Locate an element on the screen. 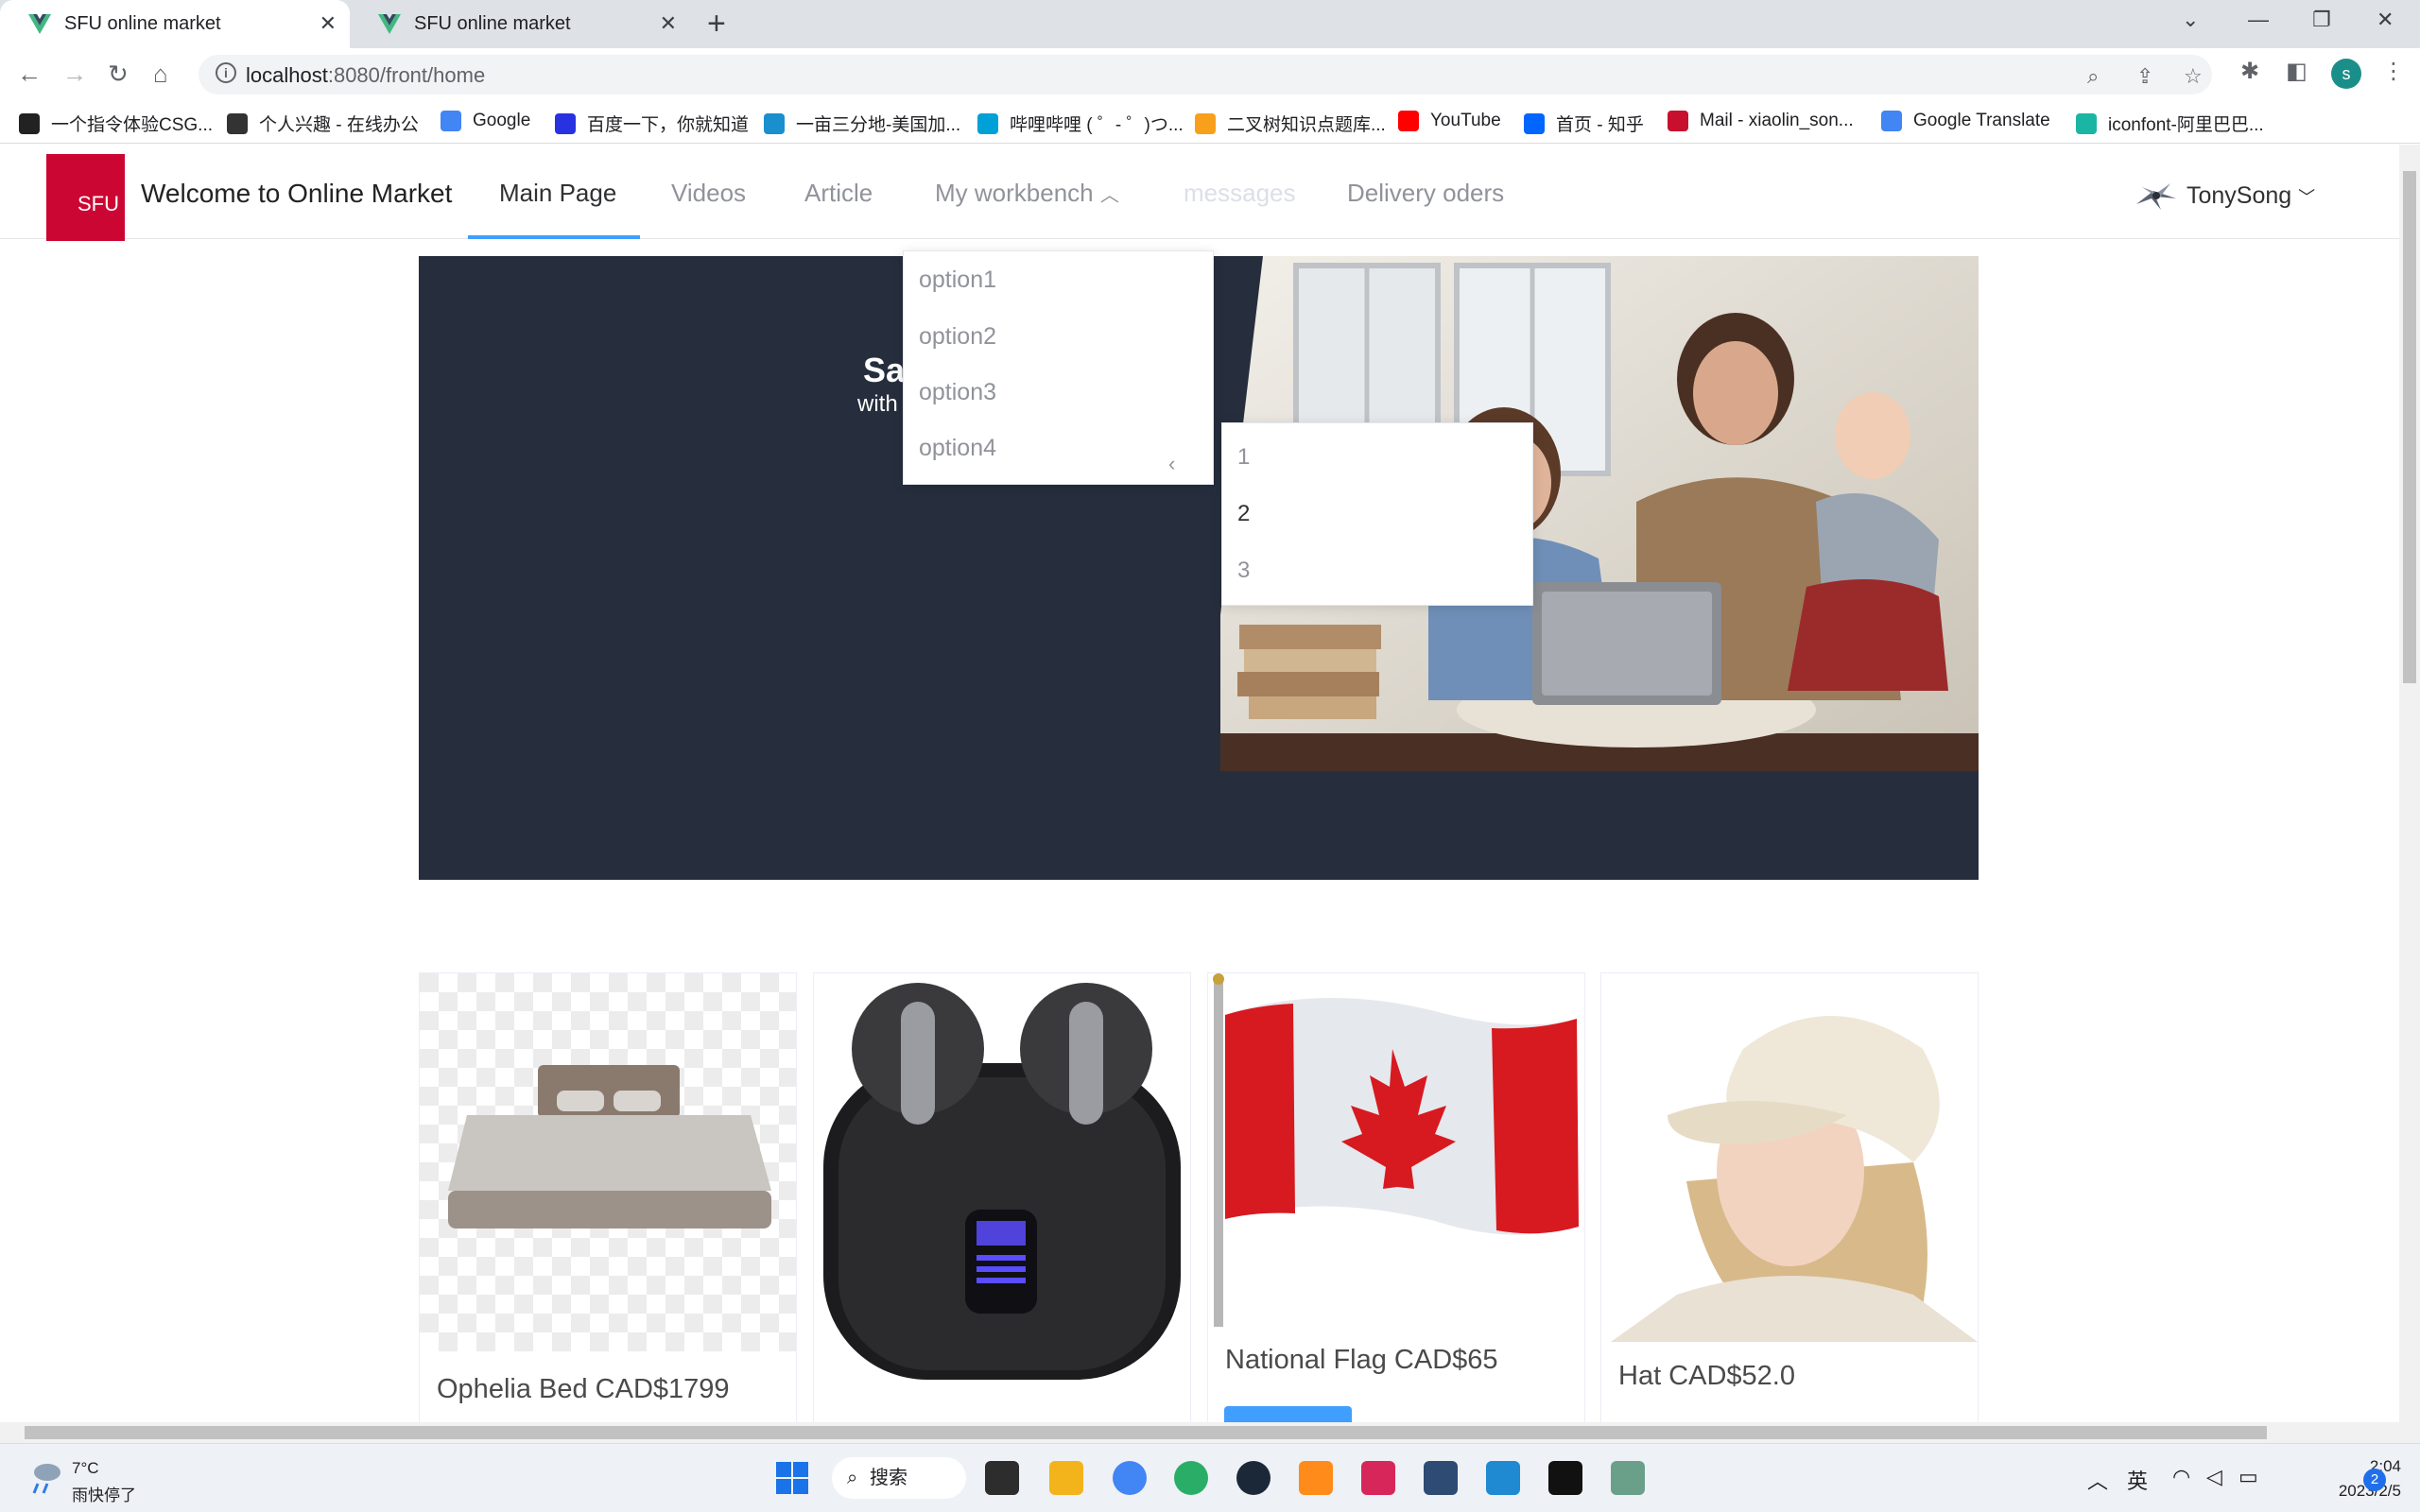 This screenshot has width=2420, height=1512. banner-title: Sa is located at coordinates (884, 370).